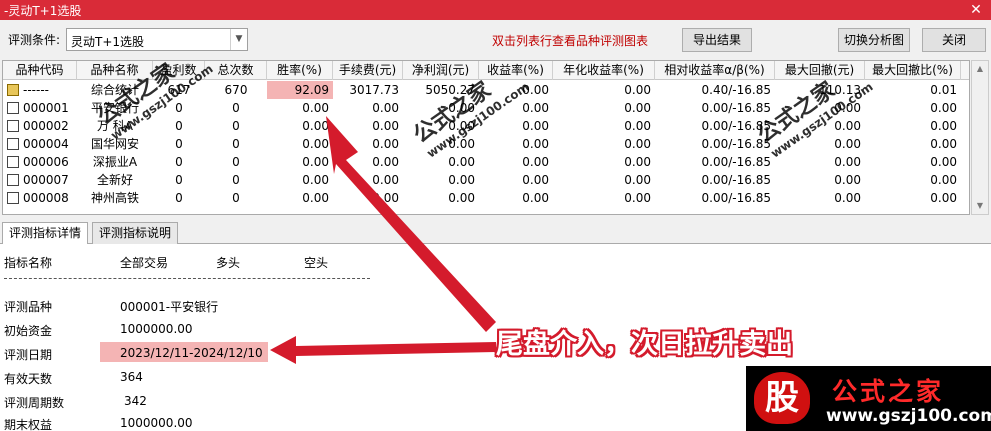  Describe the element at coordinates (874, 40) in the screenshot. I see `switch-chart-button: 切换分析图` at that location.